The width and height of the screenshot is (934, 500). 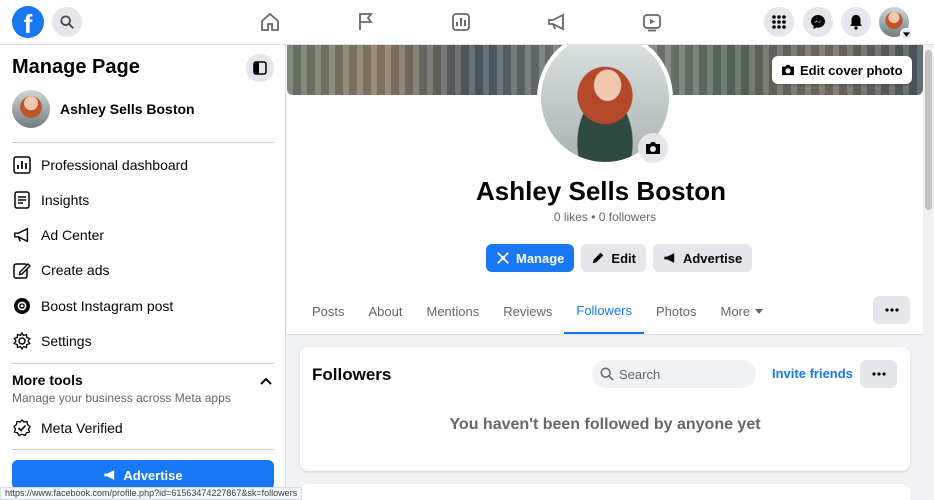 I want to click on manage-button: Manage, so click(x=530, y=258).